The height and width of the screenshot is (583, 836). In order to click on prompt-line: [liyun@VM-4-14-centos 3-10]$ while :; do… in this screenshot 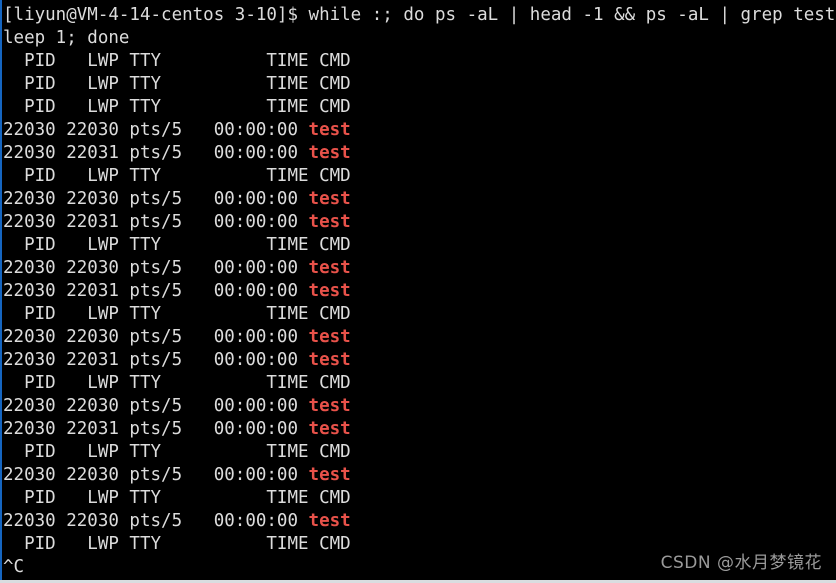, I will do `click(419, 15)`.